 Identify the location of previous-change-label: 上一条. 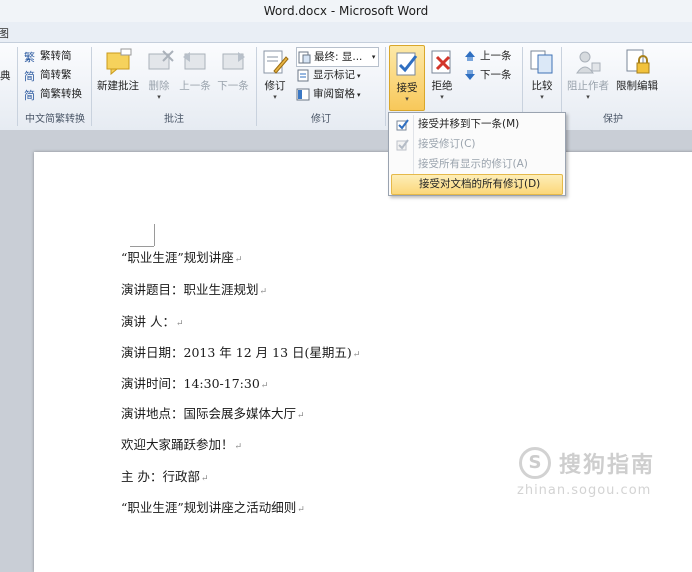
(496, 56).